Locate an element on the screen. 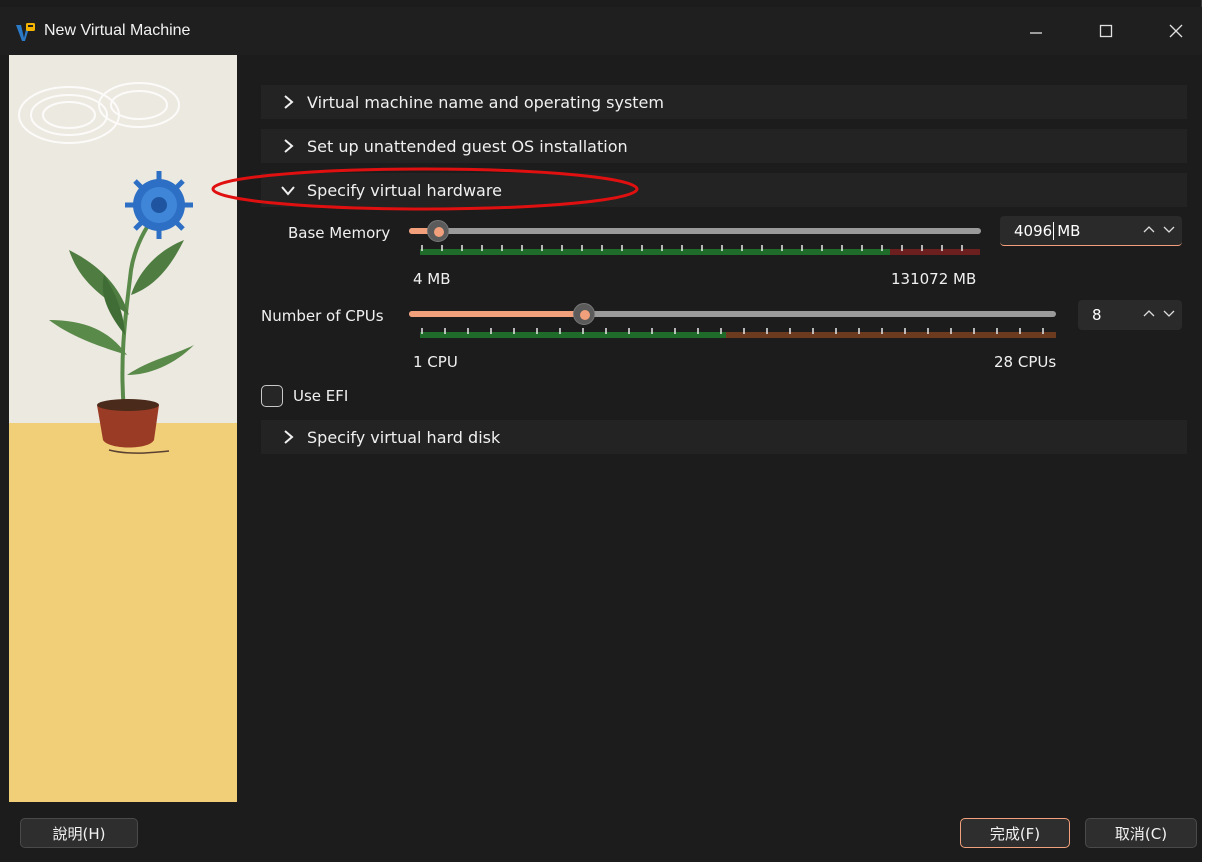  minimize-icon is located at coordinates (1036, 33).